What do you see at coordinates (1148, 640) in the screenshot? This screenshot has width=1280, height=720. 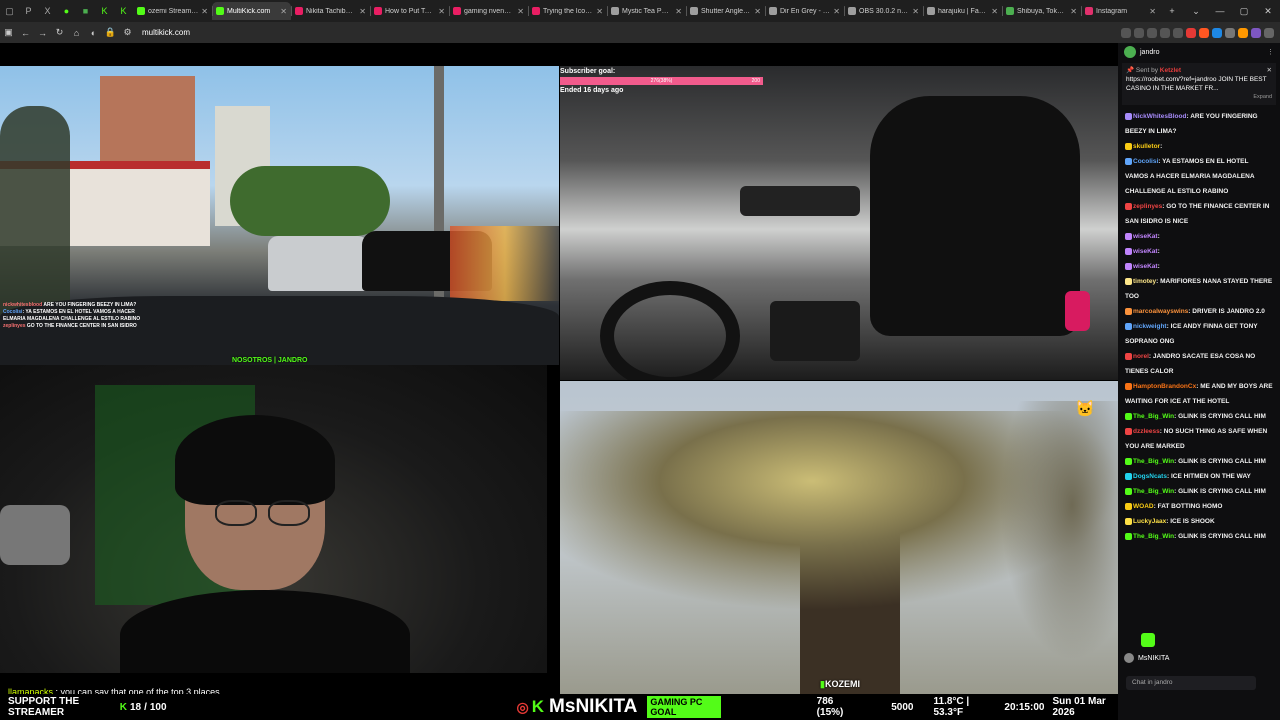 I see `chat-send-button` at bounding box center [1148, 640].